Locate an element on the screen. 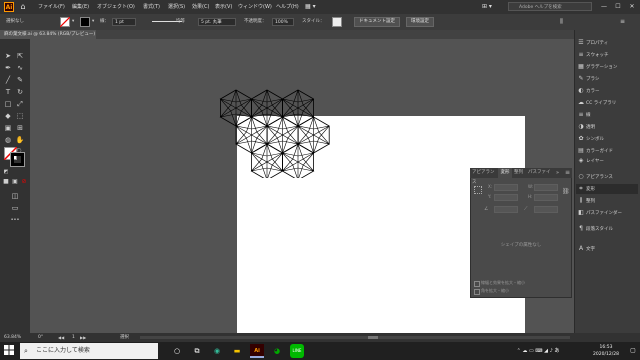  gradient-tool-icon: ▣ is located at coordinates (8, 128).